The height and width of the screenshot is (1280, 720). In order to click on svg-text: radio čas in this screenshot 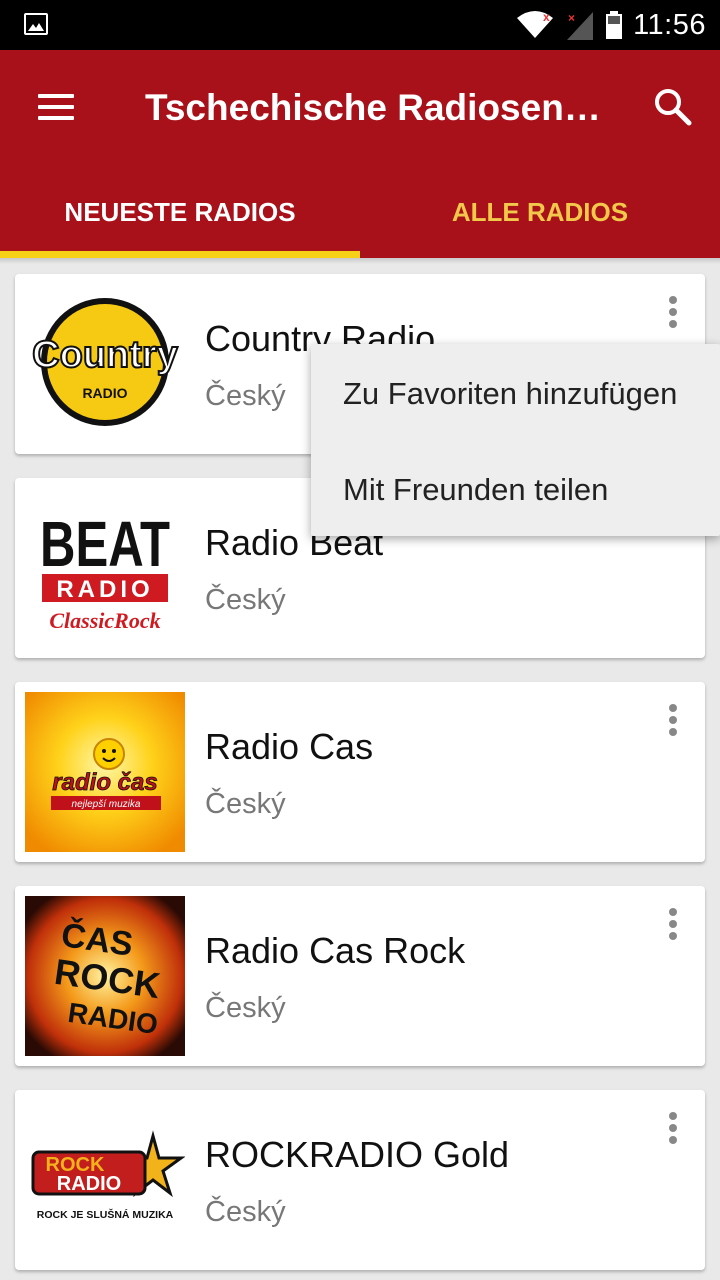, I will do `click(104, 782)`.